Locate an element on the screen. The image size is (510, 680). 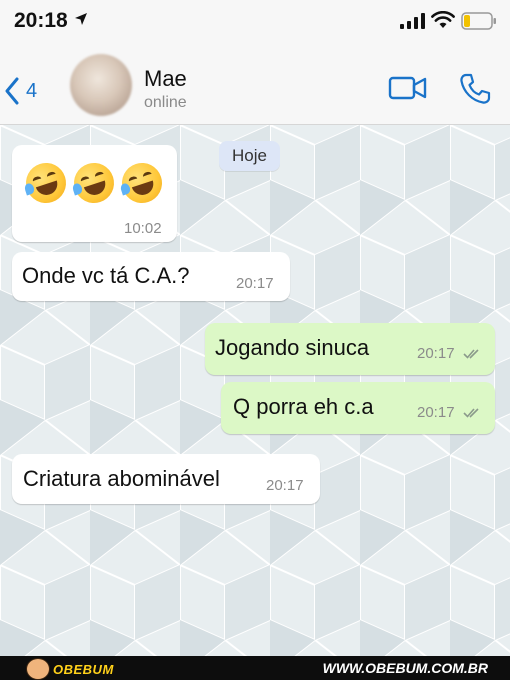
watermark-bar: OBEBUM WWW.OBEBUM.COM.BR is located at coordinates (255, 668).